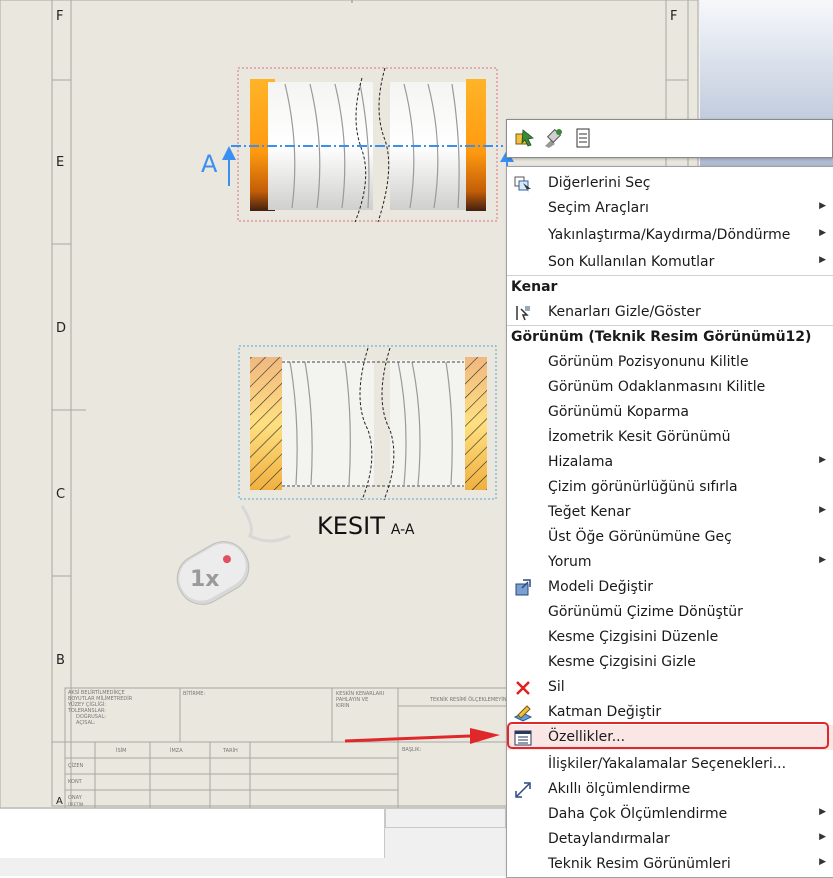 This screenshot has width=833, height=878. Describe the element at coordinates (670, 562) in the screenshot. I see `menu-item-comment: Yorum ▶` at that location.